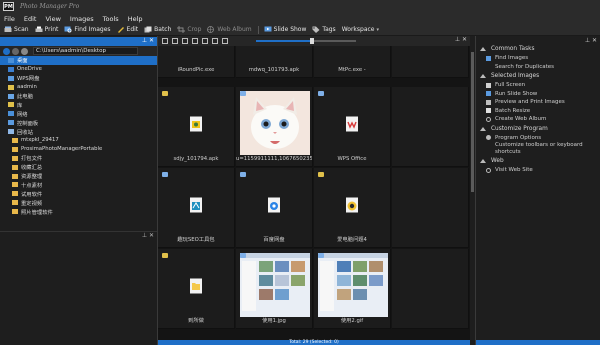 This screenshot has height=345, width=600. What do you see at coordinates (360, 29) in the screenshot?
I see `workspace-dropdown: Workspace ▾` at bounding box center [360, 29].